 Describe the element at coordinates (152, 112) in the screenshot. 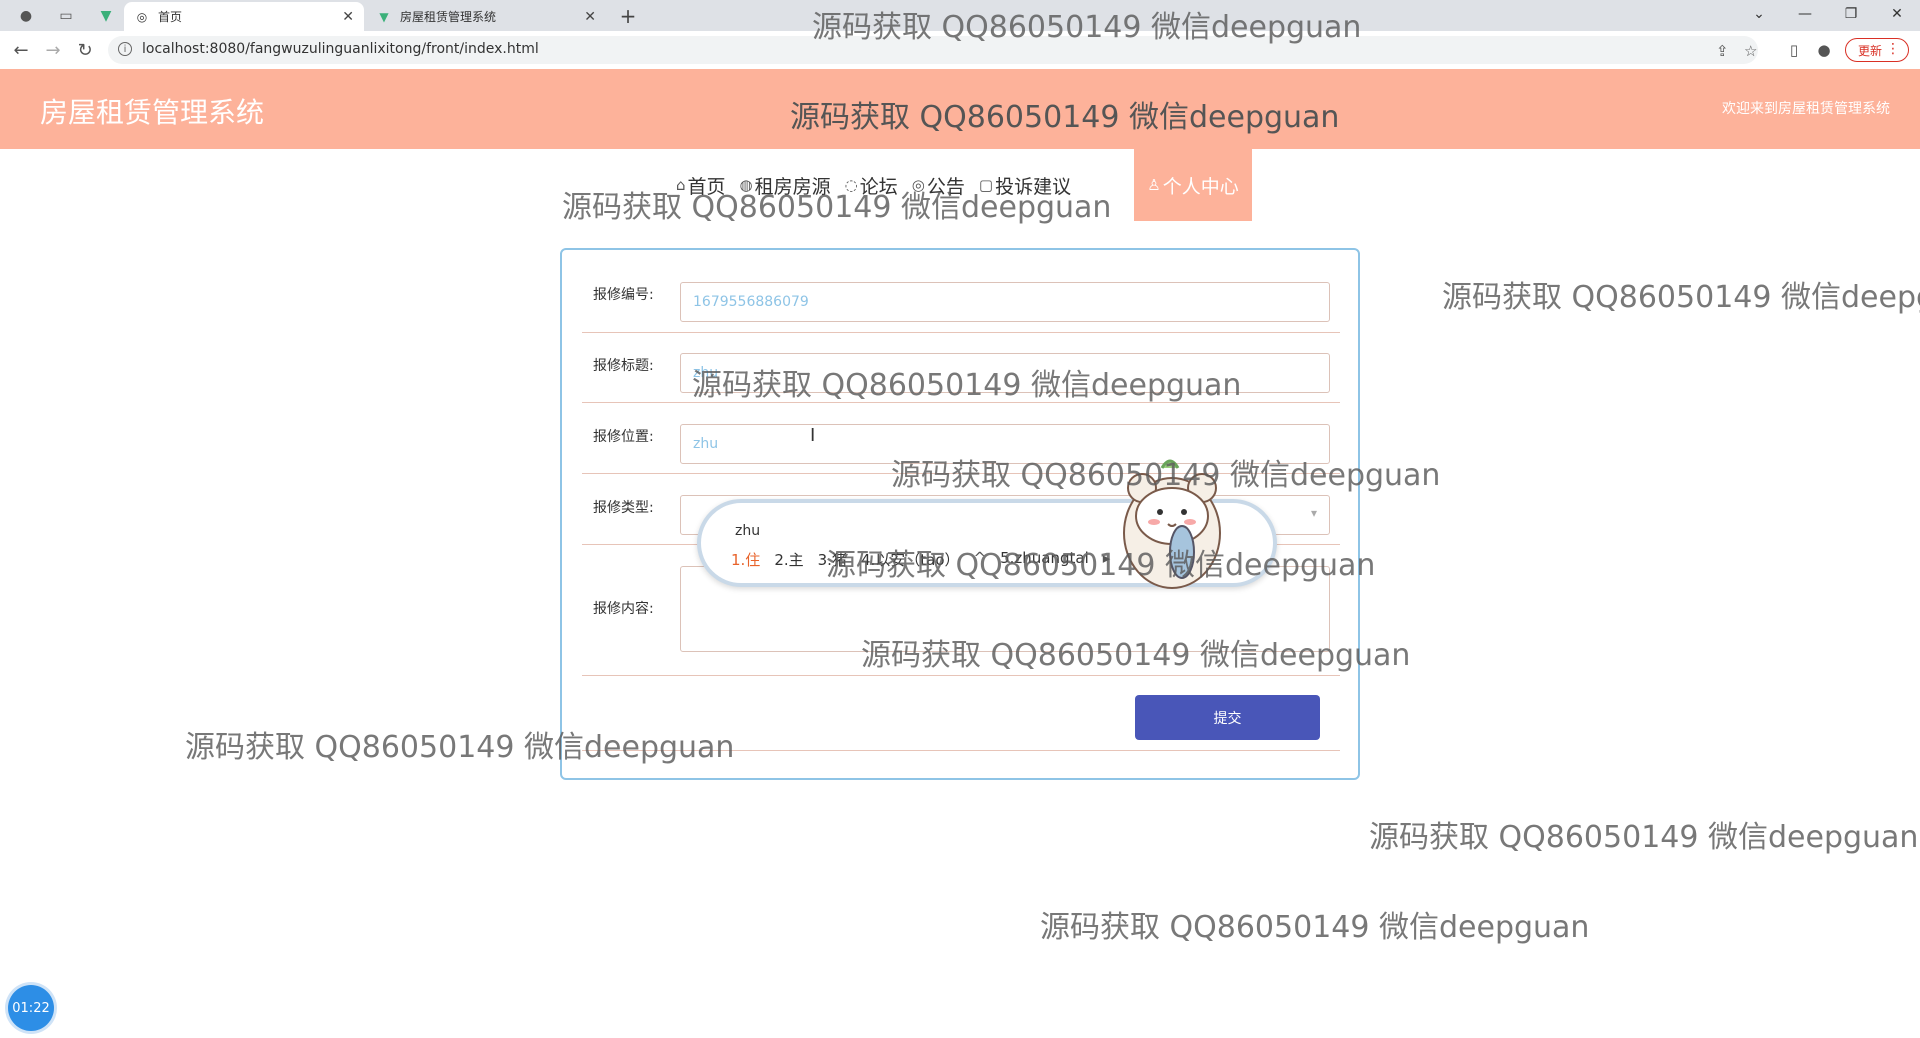

I see `site-title: 房屋租赁管理系统` at that location.